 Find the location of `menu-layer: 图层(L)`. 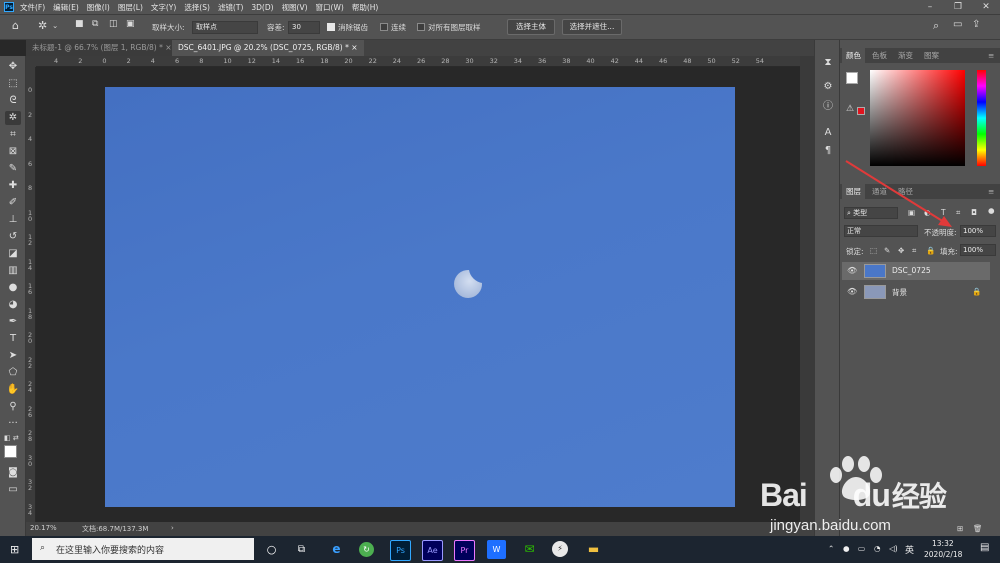

menu-layer: 图层(L) is located at coordinates (130, 7).